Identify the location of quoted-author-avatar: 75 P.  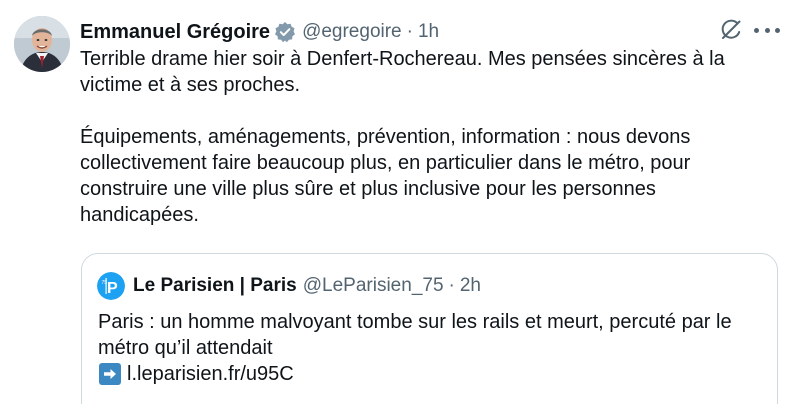
(111, 286).